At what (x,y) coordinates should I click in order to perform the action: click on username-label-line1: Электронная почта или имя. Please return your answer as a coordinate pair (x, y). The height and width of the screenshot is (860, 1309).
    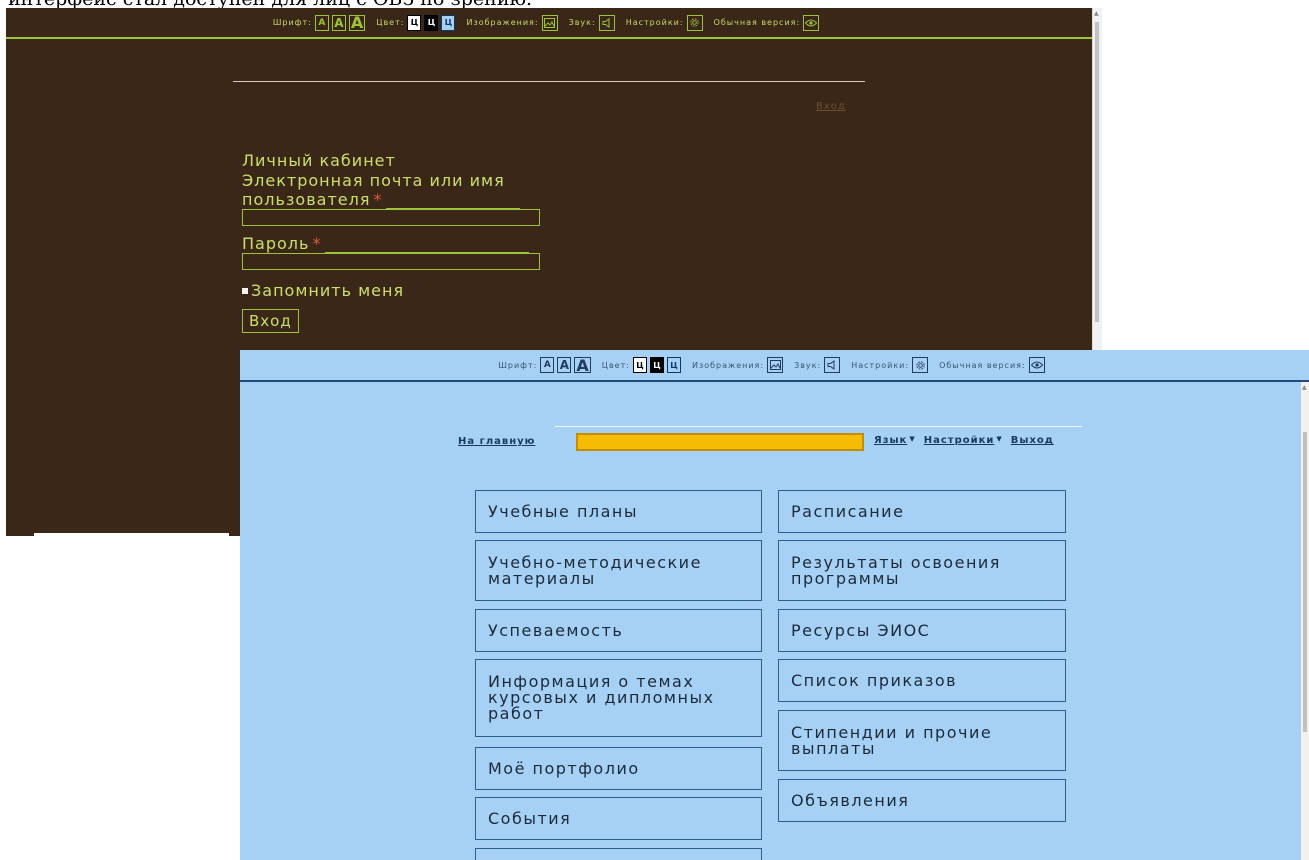
    Looking at the image, I should click on (373, 180).